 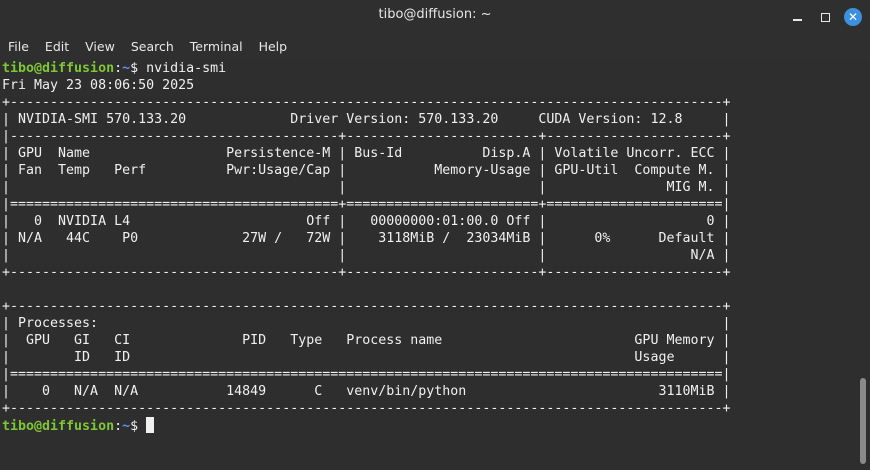 What do you see at coordinates (152, 47) in the screenshot?
I see `menu-search: Search` at bounding box center [152, 47].